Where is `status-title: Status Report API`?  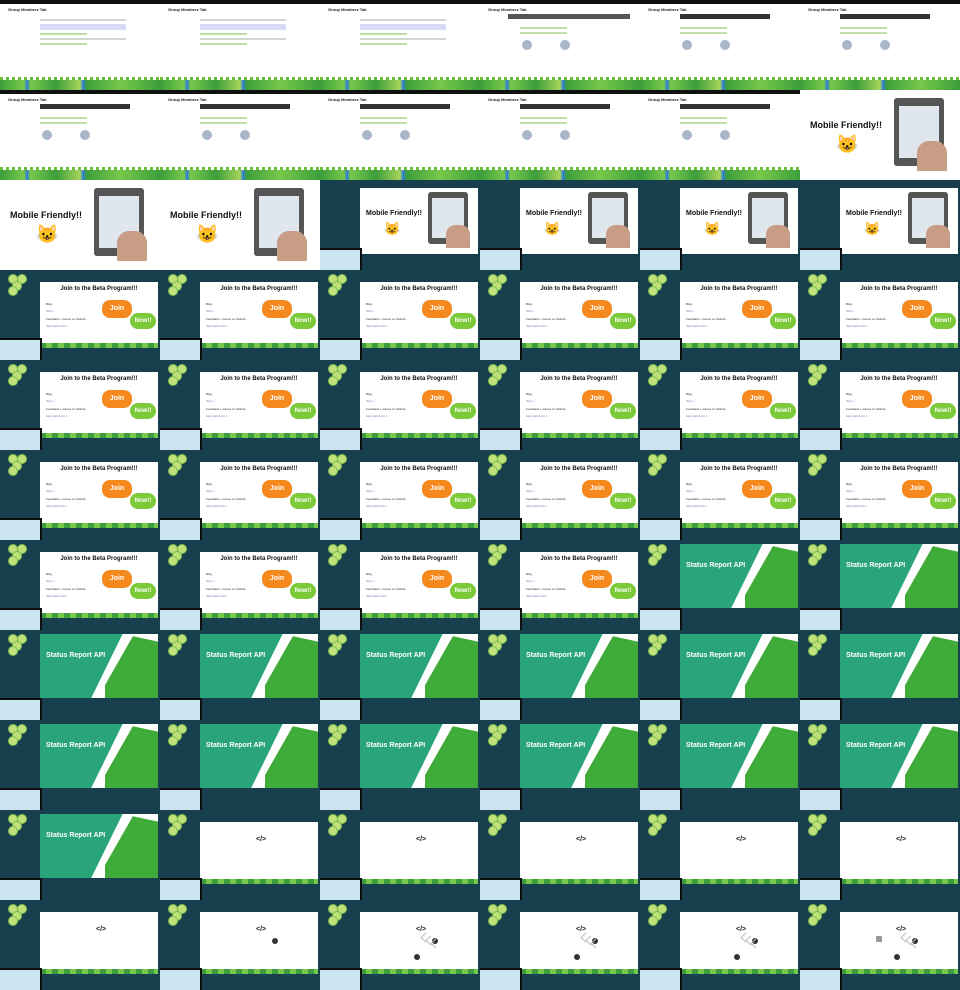 status-title: Status Report API is located at coordinates (876, 655).